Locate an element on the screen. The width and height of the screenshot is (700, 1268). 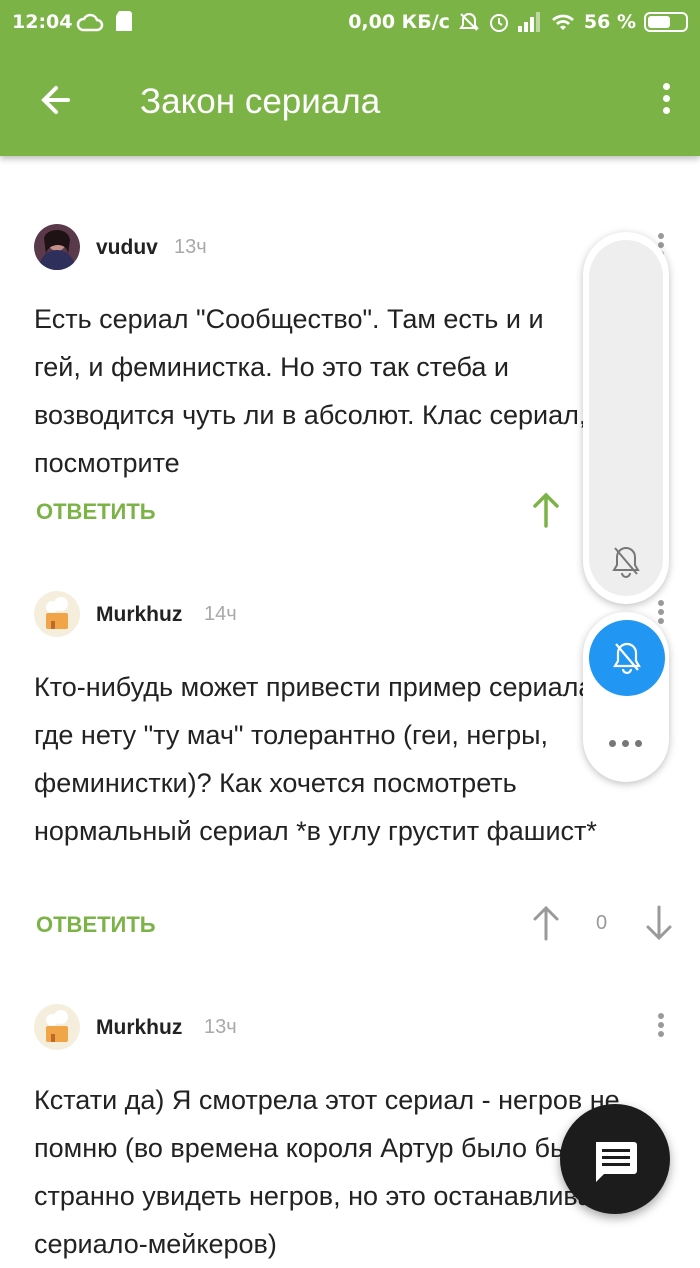
status-right: 0,00 КБ/с 56 % is located at coordinates (518, 22).